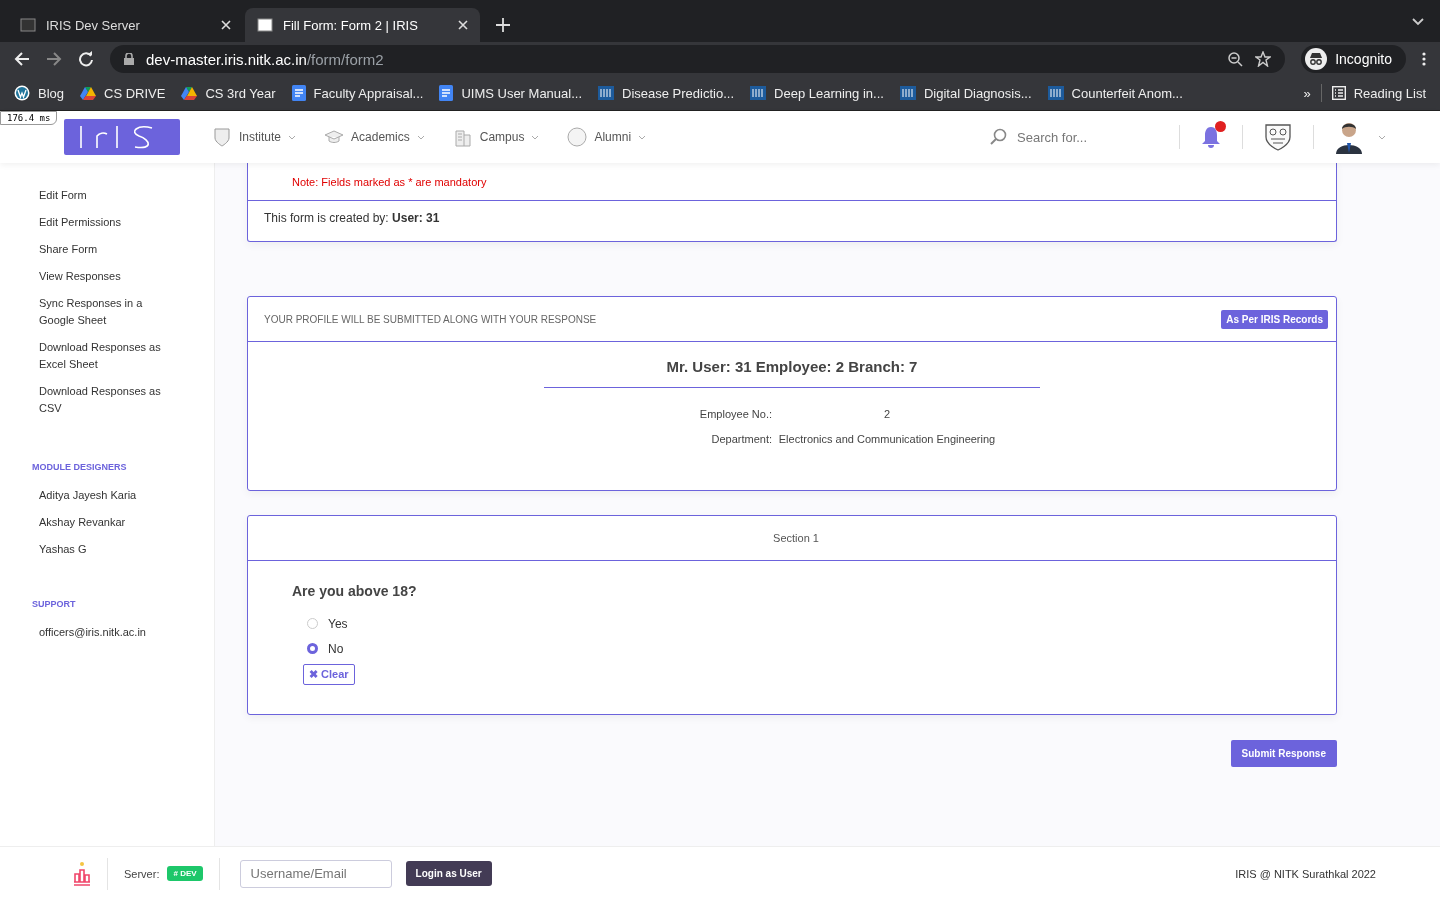 This screenshot has width=1440, height=900. What do you see at coordinates (352, 218) in the screenshot?
I see `created-by-text: This form is created by: User: 31` at bounding box center [352, 218].